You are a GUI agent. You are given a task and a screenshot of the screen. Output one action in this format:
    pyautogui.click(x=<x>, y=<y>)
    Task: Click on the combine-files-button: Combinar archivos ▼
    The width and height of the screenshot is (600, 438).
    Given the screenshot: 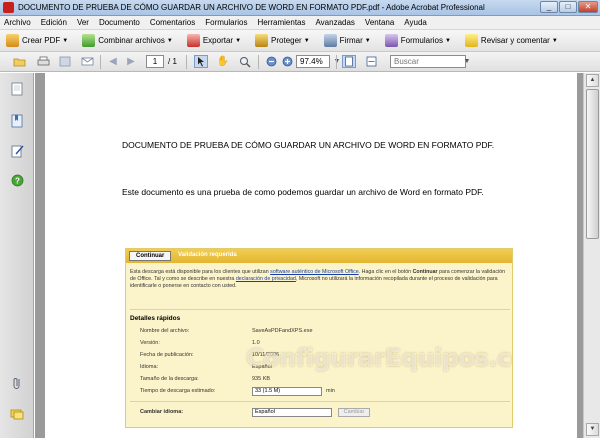 What is the action you would take?
    pyautogui.click(x=127, y=40)
    